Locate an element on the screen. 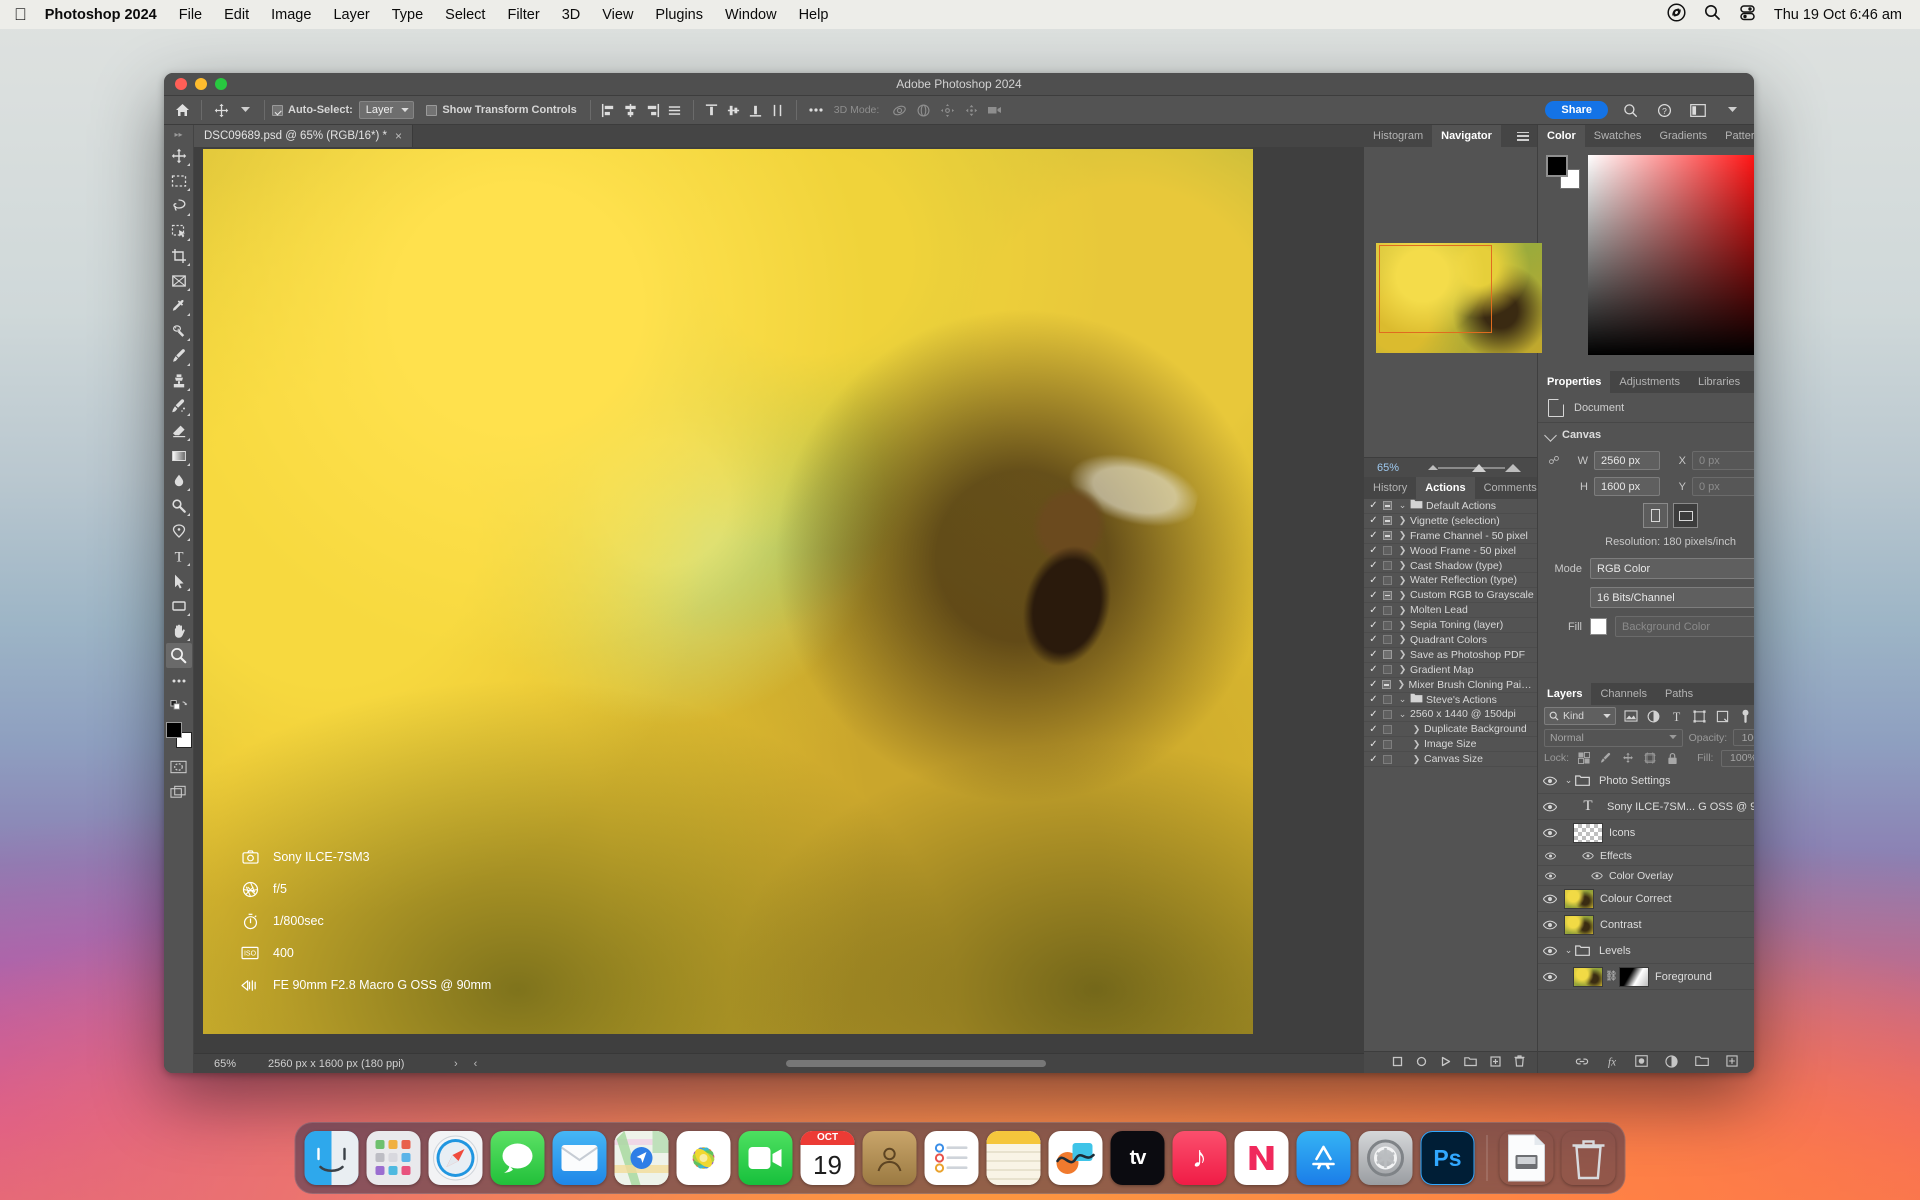  layer-row: ⌄ Photo Settings is located at coordinates (1646, 781).